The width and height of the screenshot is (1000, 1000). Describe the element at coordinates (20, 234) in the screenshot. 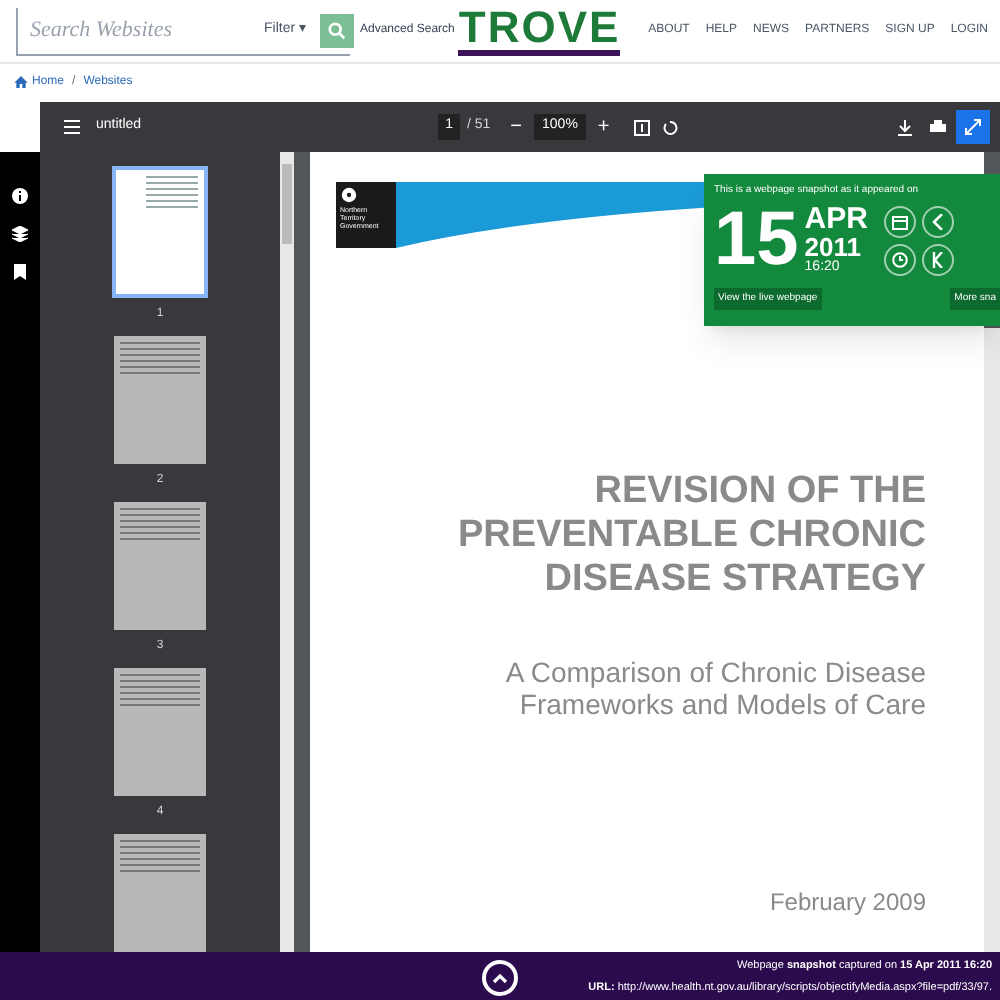

I see `layers-icon` at that location.